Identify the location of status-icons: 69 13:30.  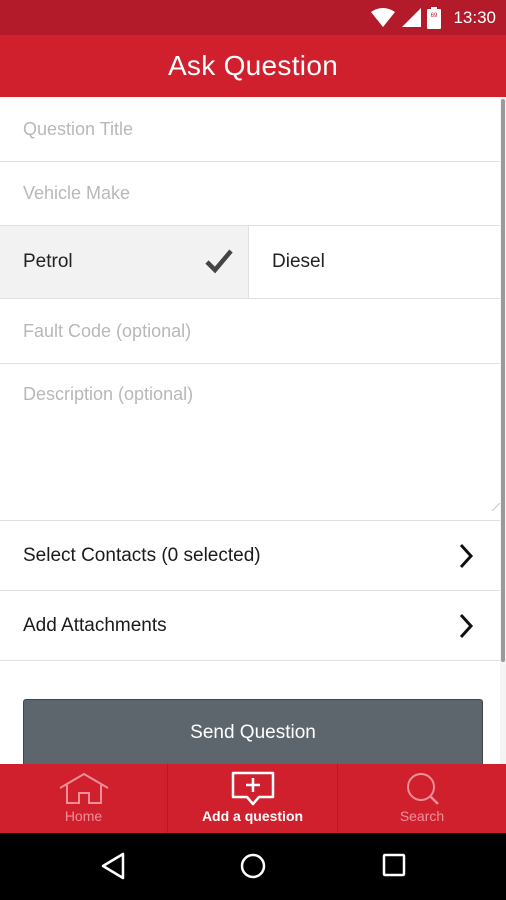
(433, 17).